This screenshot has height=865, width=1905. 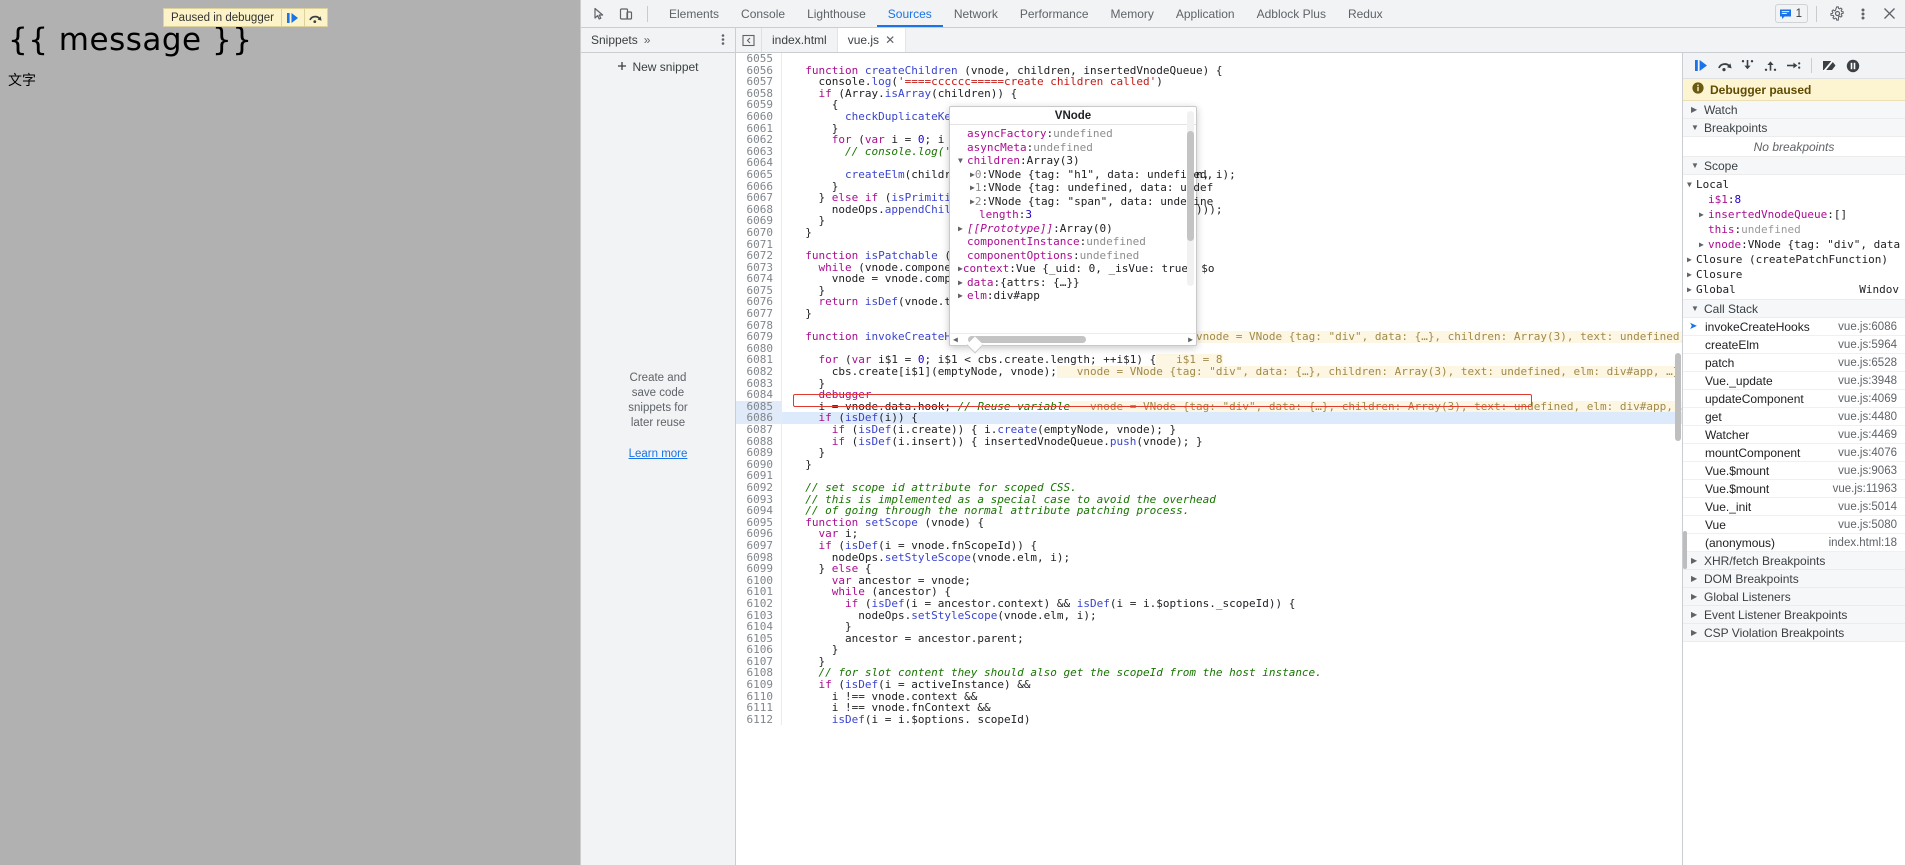 What do you see at coordinates (1209, 314) in the screenshot?
I see `code-line: 6077 }` at bounding box center [1209, 314].